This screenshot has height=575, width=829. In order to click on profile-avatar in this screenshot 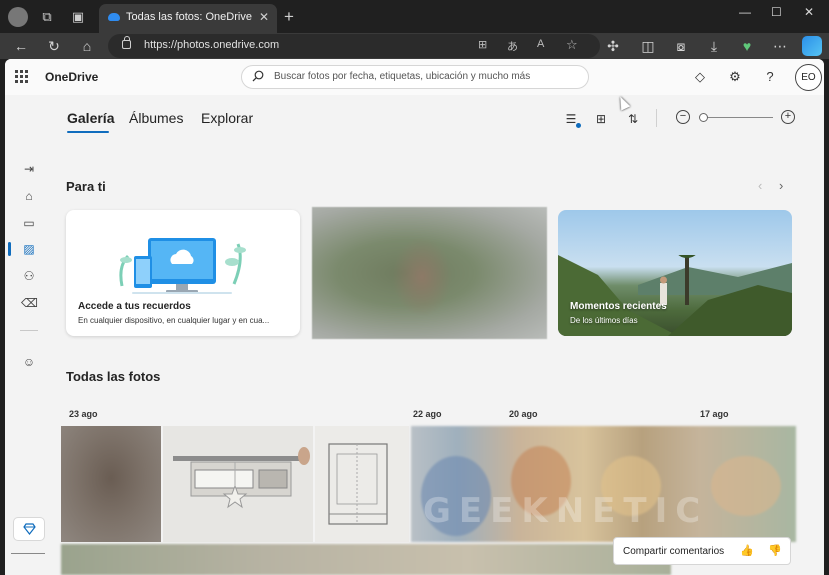, I will do `click(18, 17)`.